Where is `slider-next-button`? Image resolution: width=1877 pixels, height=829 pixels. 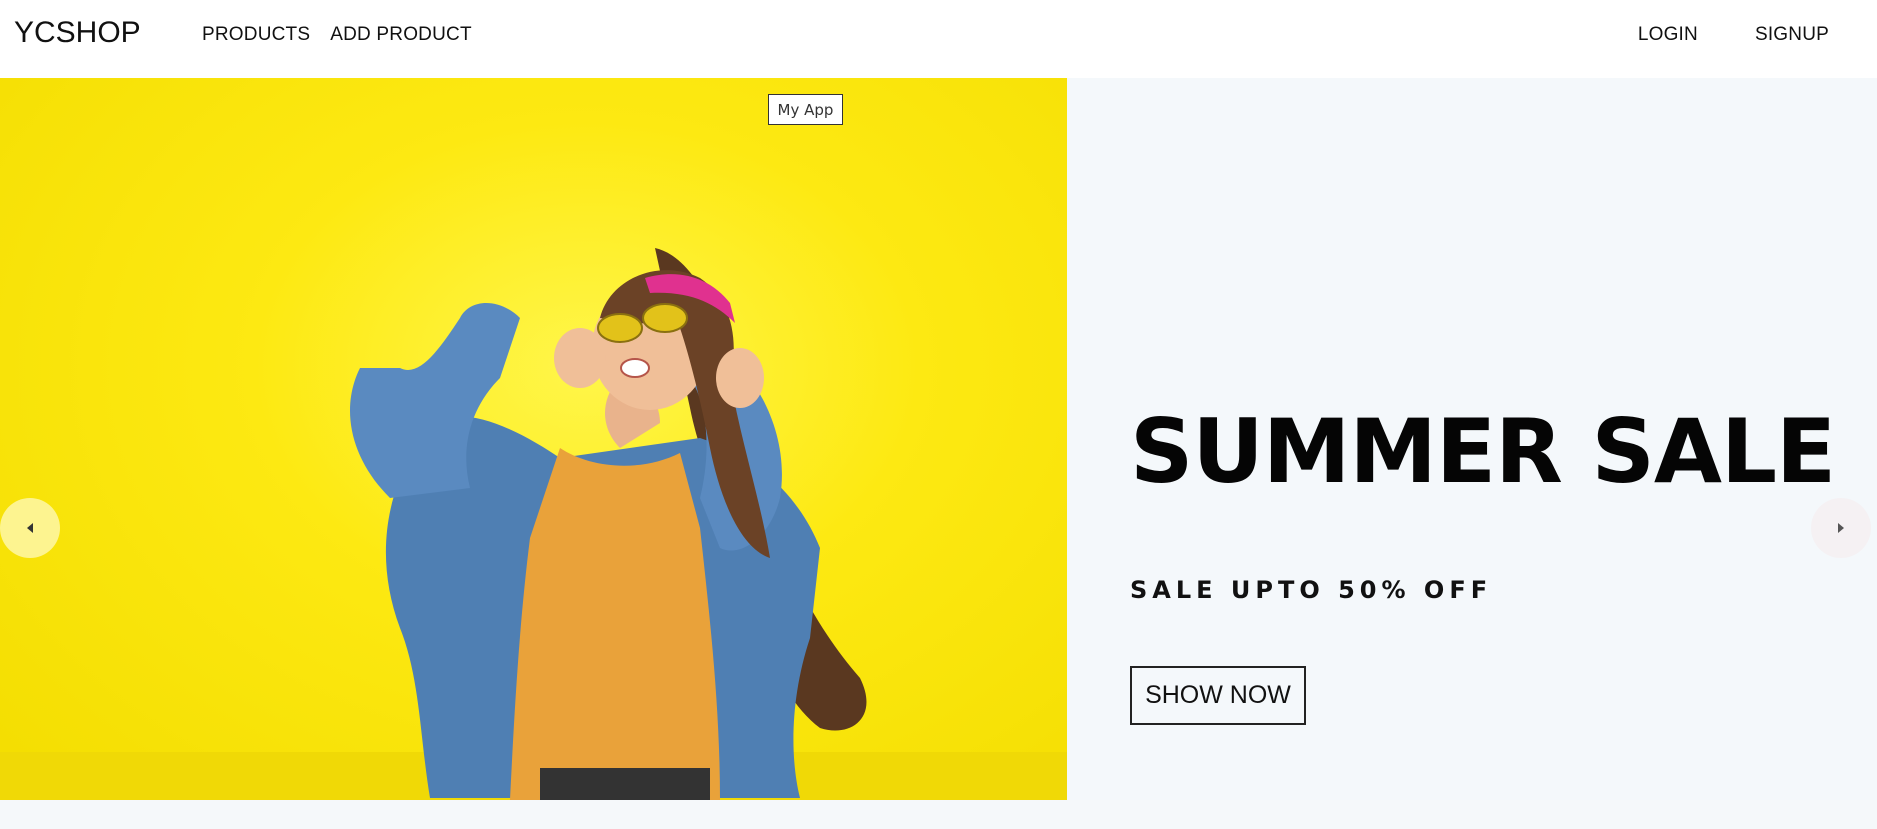 slider-next-button is located at coordinates (1841, 528).